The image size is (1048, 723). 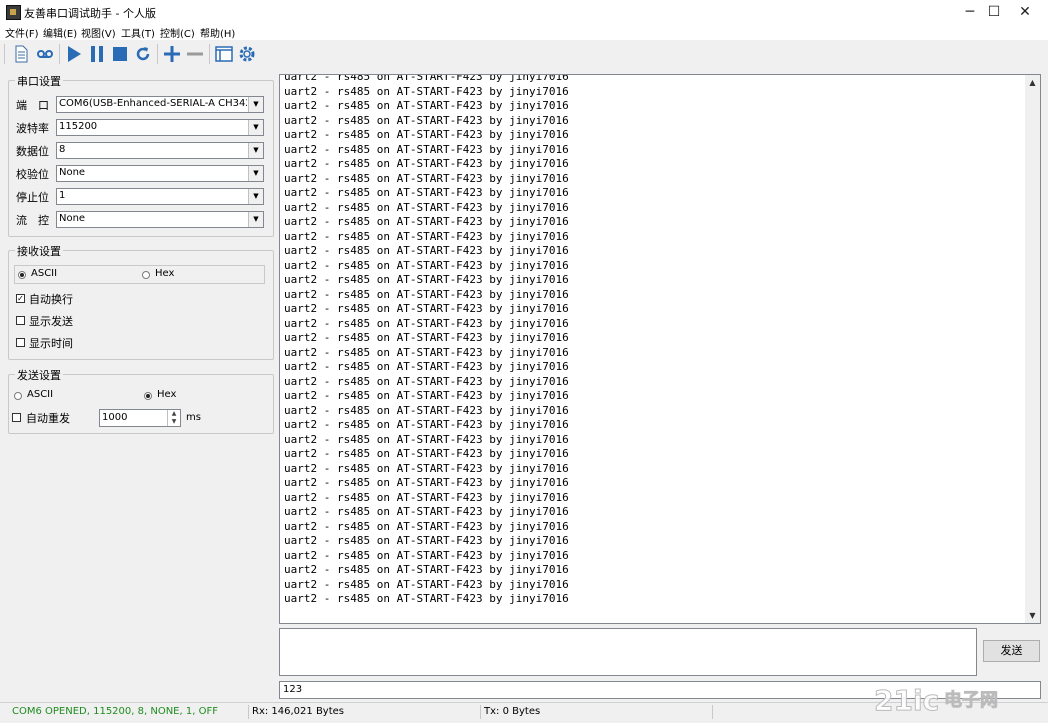 I want to click on refresh-icon, so click(x=143, y=54).